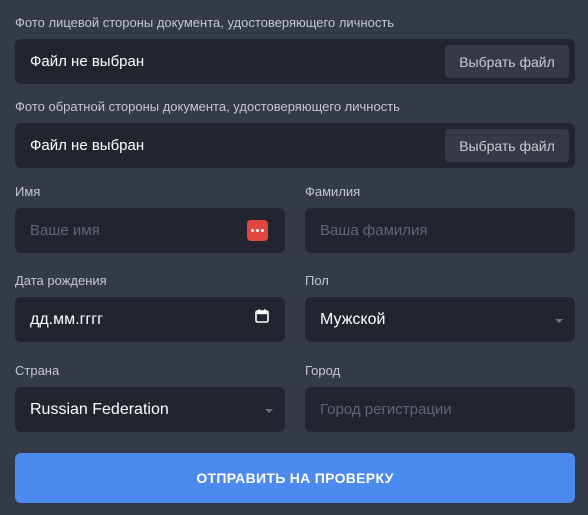 This screenshot has height=515, width=588. Describe the element at coordinates (353, 319) in the screenshot. I see `gender-selected-value: Мужской` at that location.